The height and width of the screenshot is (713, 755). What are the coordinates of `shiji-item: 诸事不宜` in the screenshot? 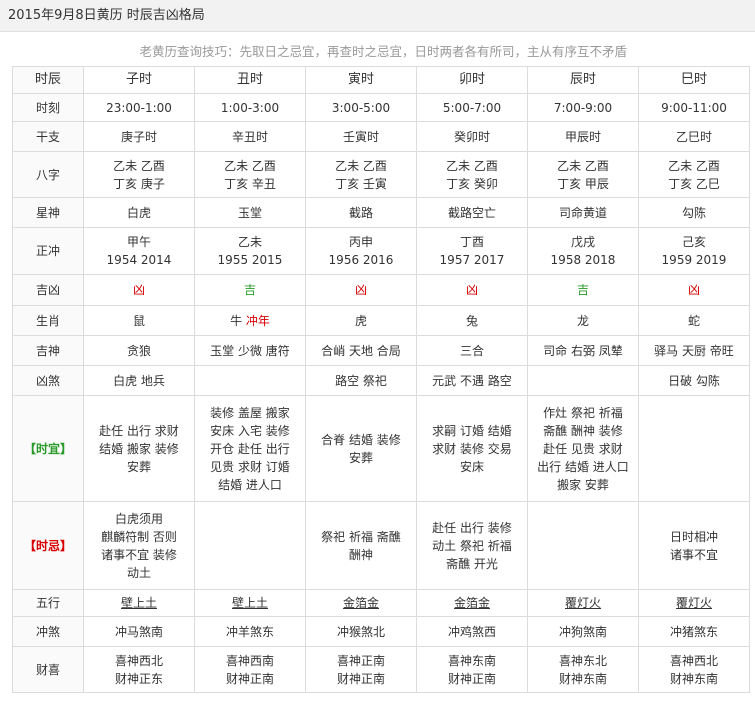 It's located at (693, 554).